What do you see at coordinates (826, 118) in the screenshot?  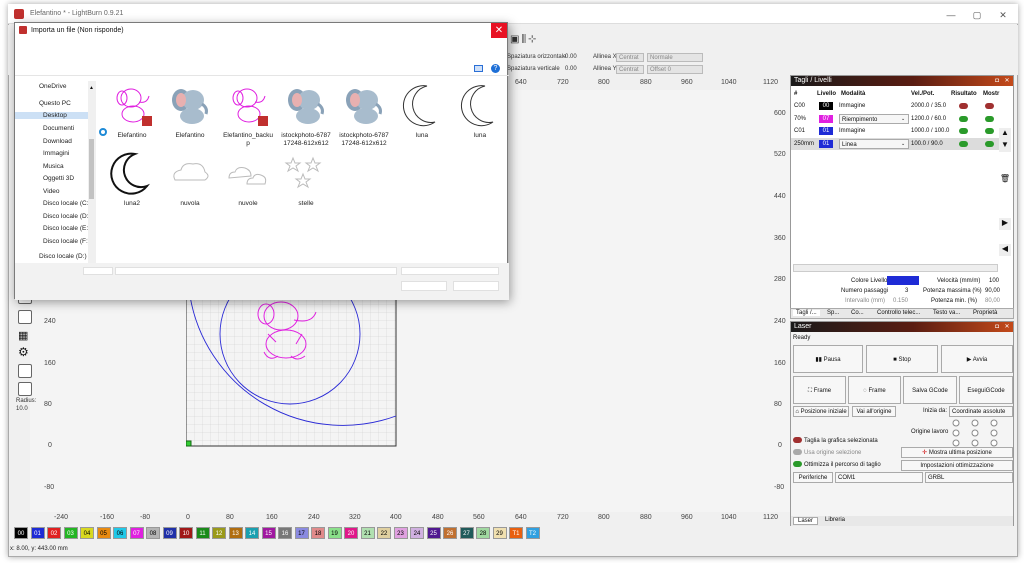 I see `layer-chip: 07` at bounding box center [826, 118].